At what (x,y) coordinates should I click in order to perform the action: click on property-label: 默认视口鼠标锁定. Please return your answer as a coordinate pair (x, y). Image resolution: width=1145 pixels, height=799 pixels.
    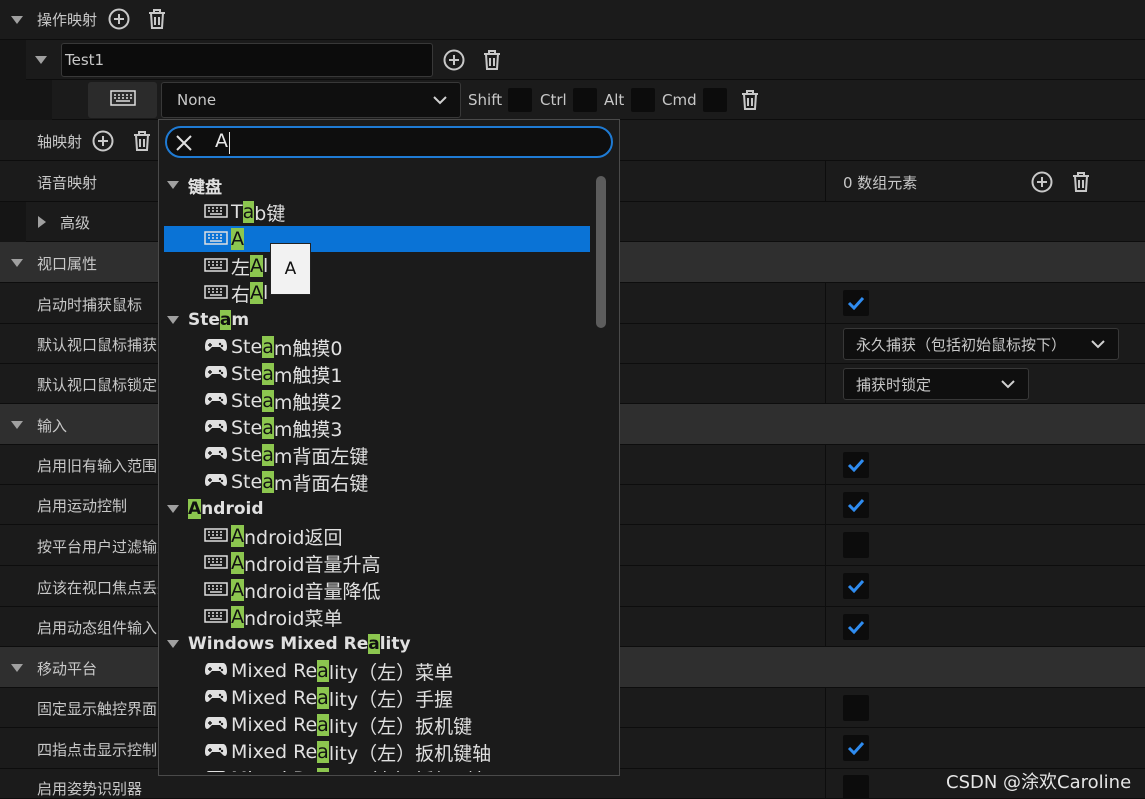
    Looking at the image, I should click on (97, 385).